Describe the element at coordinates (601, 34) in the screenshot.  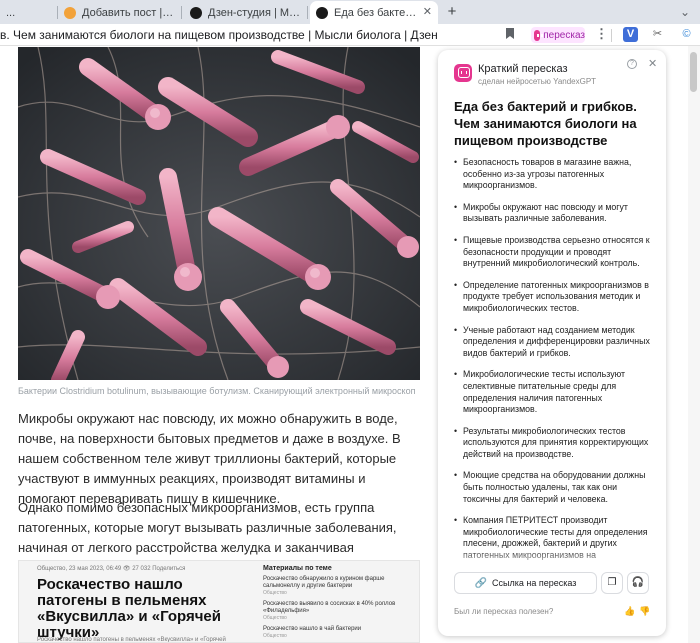
I see `more-menu-icon: ⋮` at that location.